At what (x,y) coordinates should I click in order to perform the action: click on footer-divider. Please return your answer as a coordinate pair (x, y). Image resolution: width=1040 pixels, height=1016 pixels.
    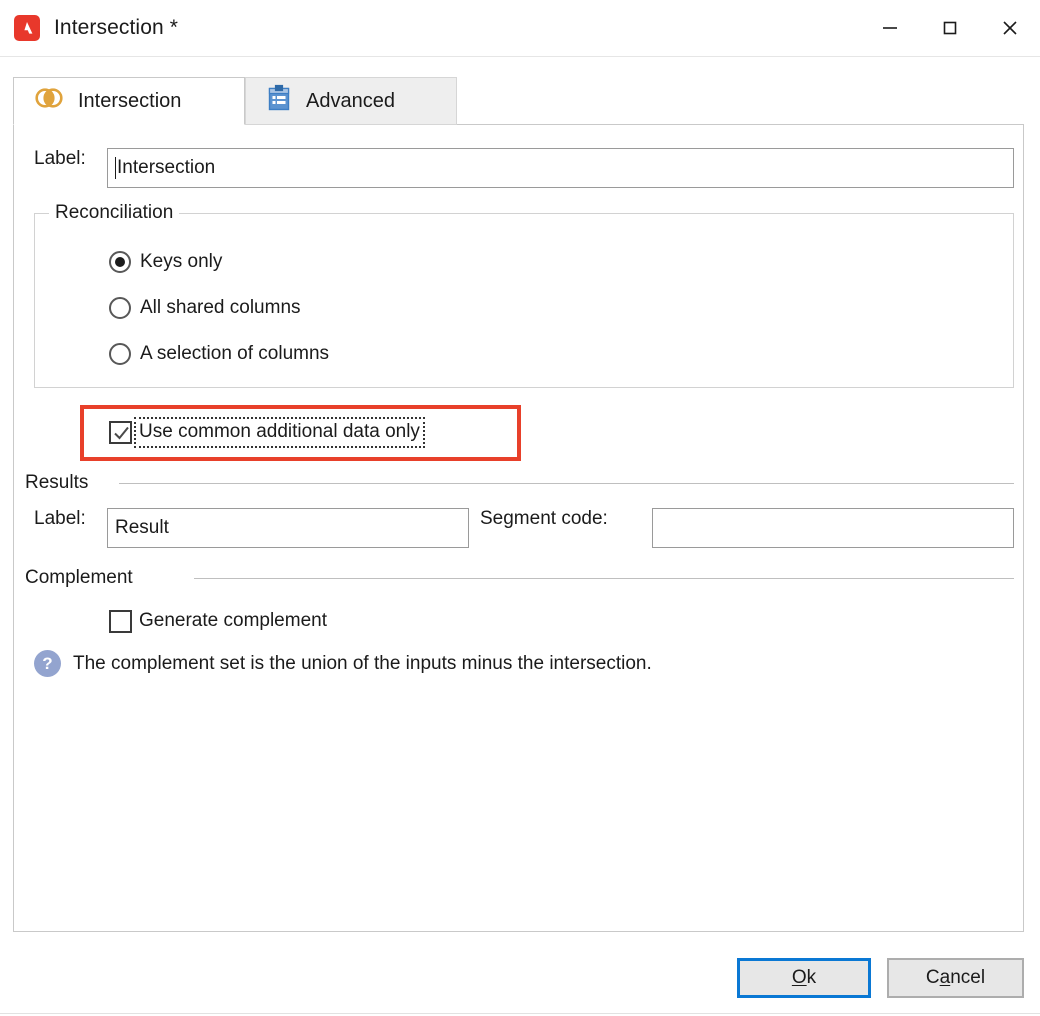
    Looking at the image, I should click on (520, 1013).